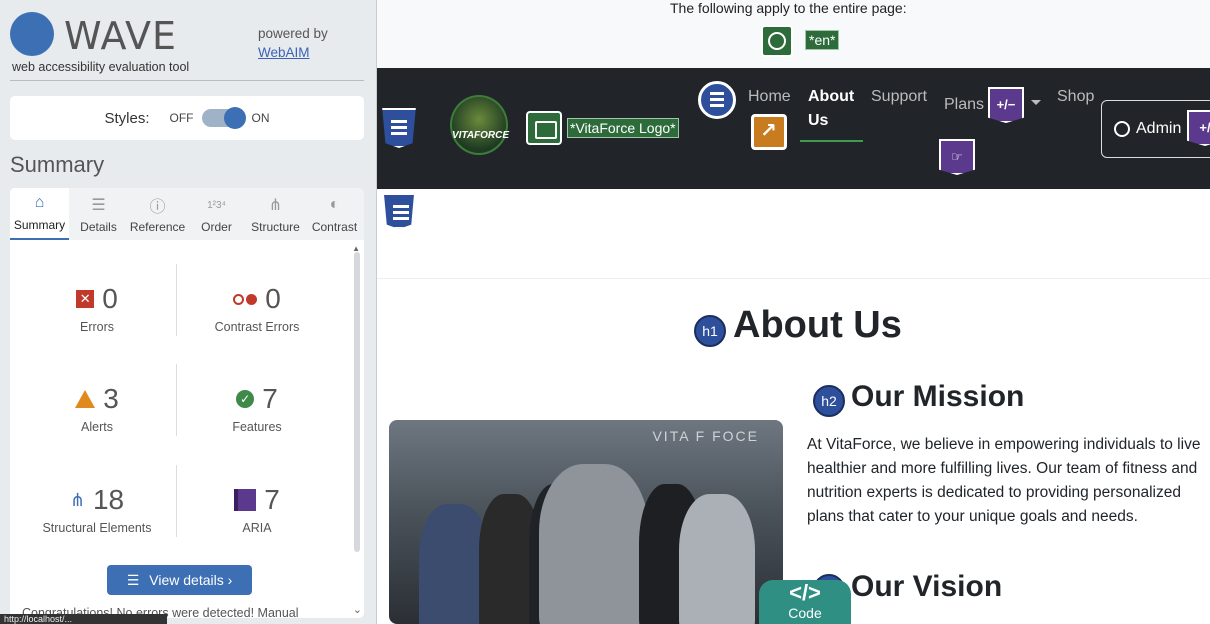 The height and width of the screenshot is (624, 1210). I want to click on order-icon: 1²3⁴, so click(216, 205).